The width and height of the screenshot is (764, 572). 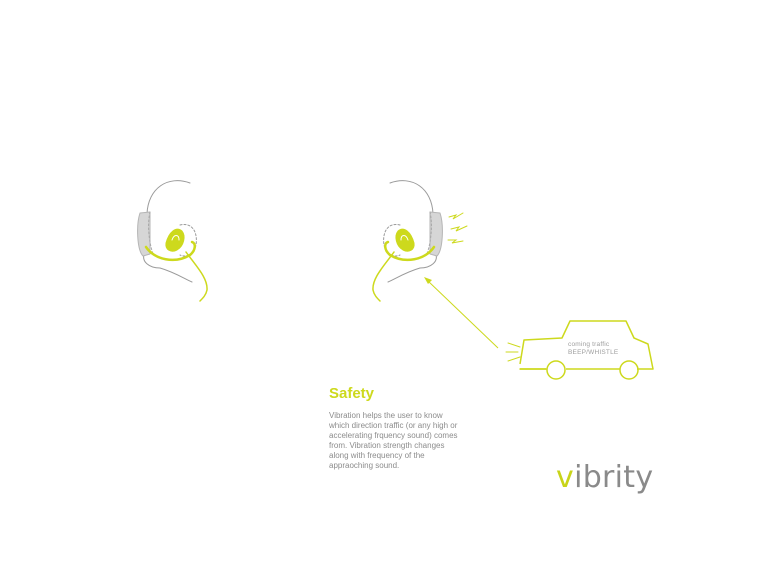 What do you see at coordinates (172, 241) in the screenshot?
I see `left-ear-icon` at bounding box center [172, 241].